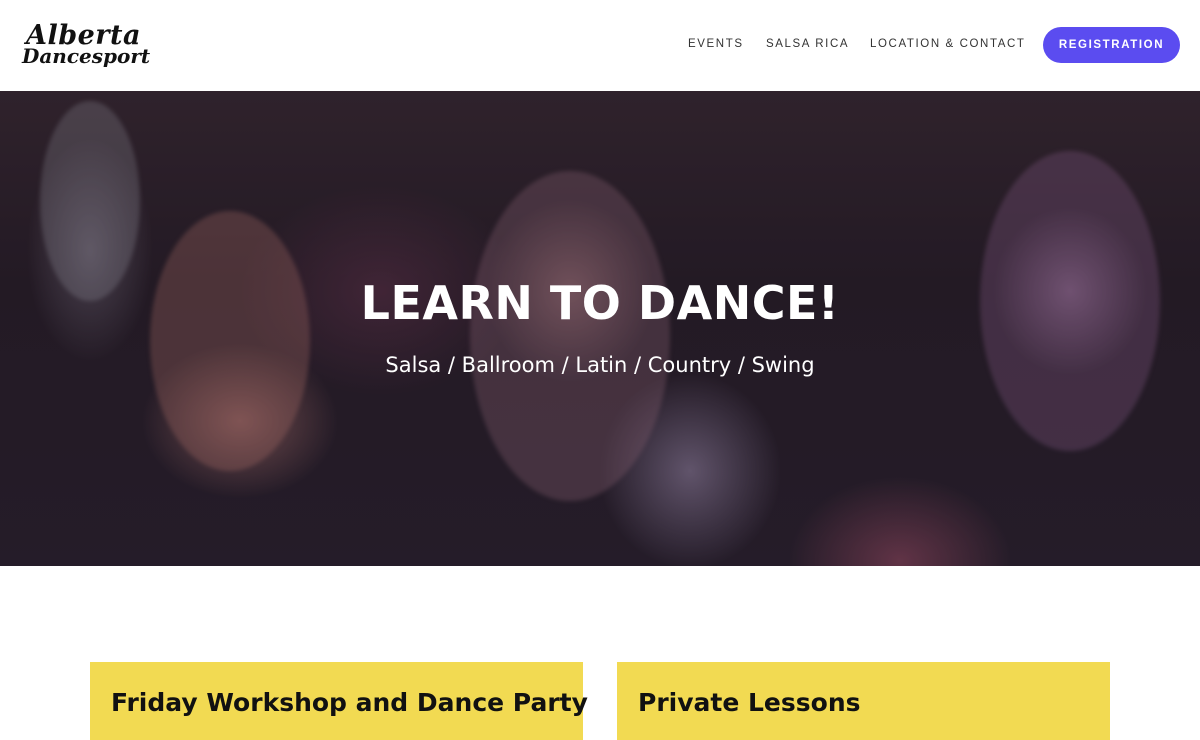 The width and height of the screenshot is (1200, 740). What do you see at coordinates (349, 702) in the screenshot?
I see `card-title: Friday Workshop and Dance Party` at bounding box center [349, 702].